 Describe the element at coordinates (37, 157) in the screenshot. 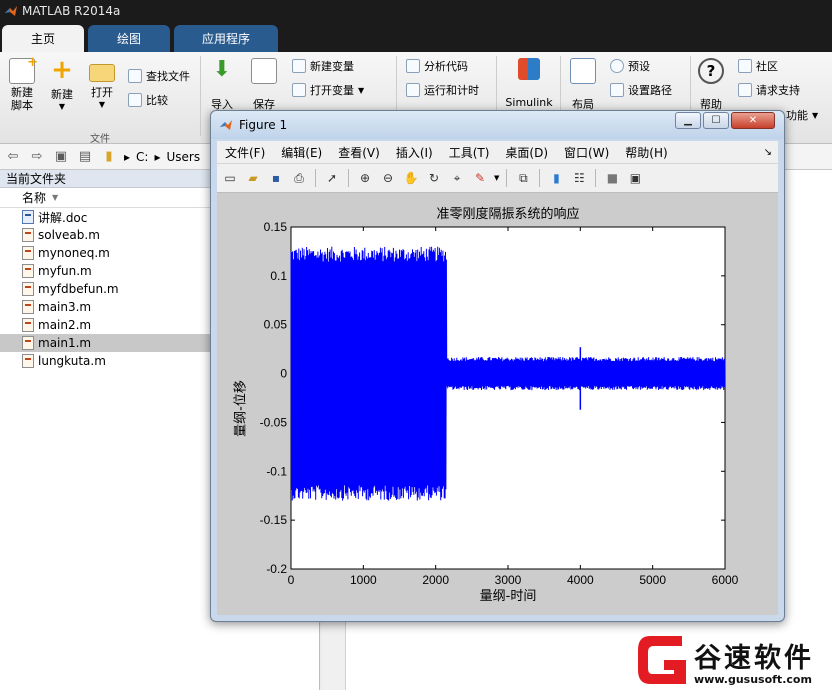

I see `forward-arrow-icon: ⇨` at that location.